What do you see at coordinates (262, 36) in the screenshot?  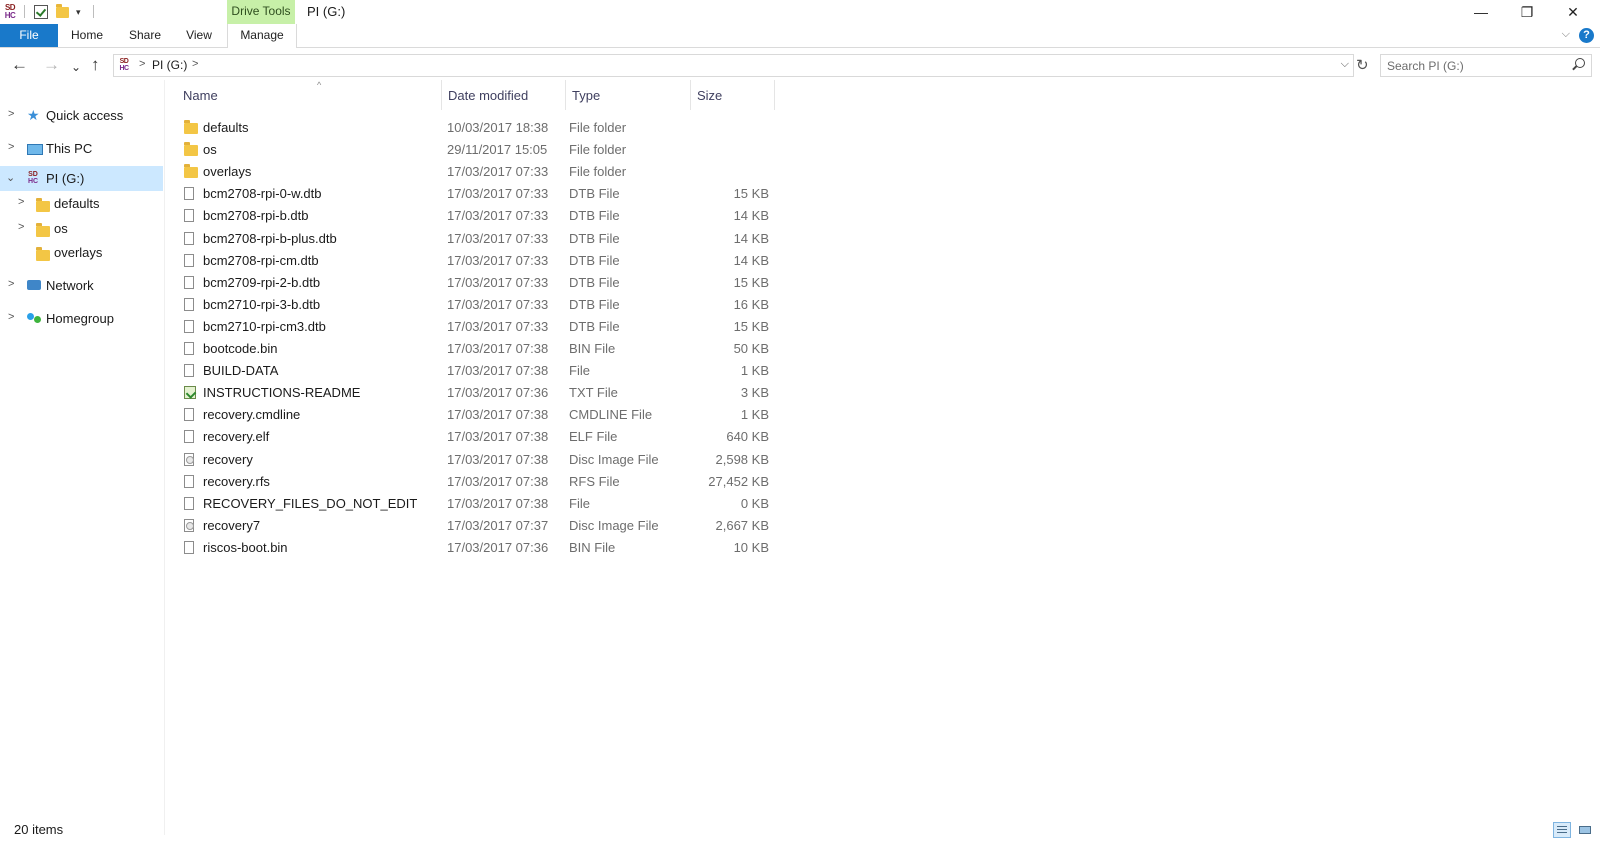 I see `tab-manage: Manage` at bounding box center [262, 36].